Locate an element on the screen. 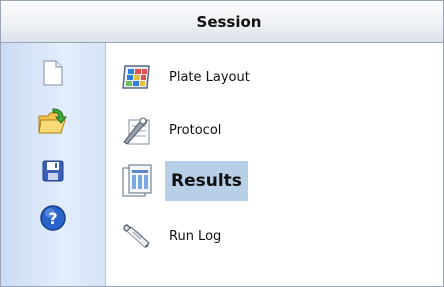 This screenshot has width=444, height=287. new-button is located at coordinates (53, 73).